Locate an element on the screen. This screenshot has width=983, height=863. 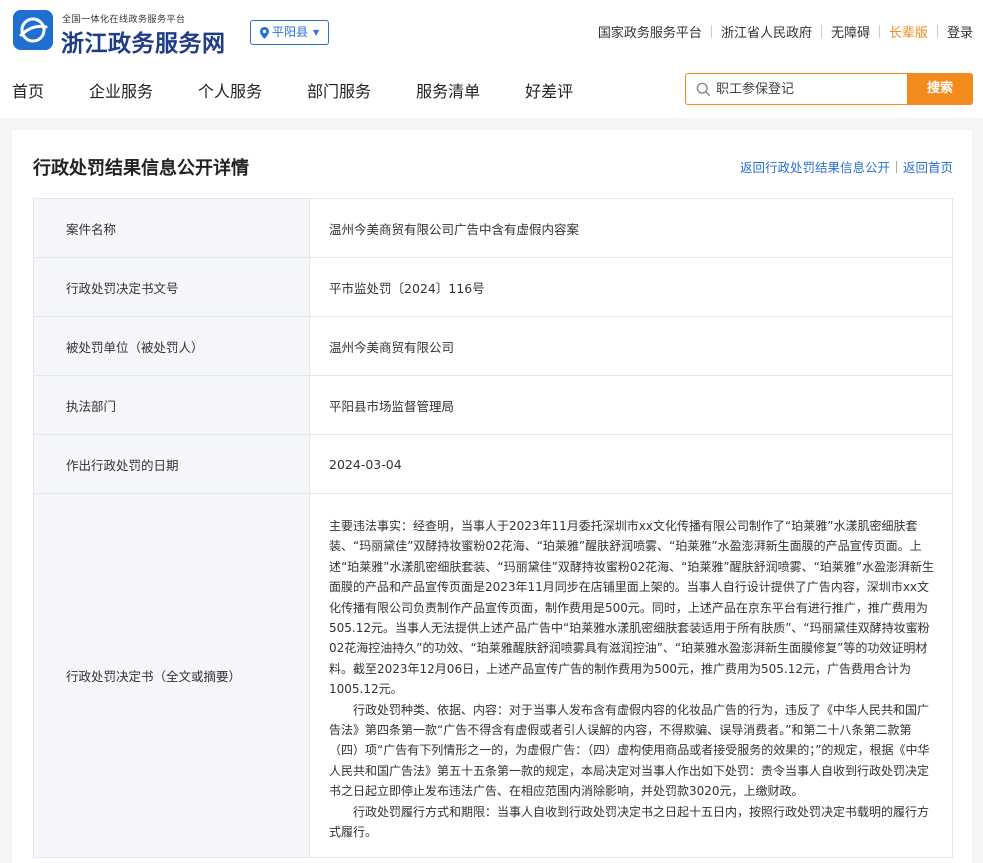
region-label: 平阳县 is located at coordinates (290, 32).